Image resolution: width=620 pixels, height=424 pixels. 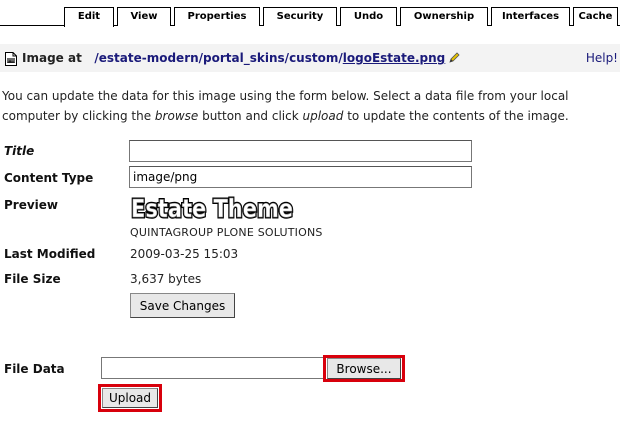 I want to click on save-changes-button: Save Changes, so click(x=182, y=305).